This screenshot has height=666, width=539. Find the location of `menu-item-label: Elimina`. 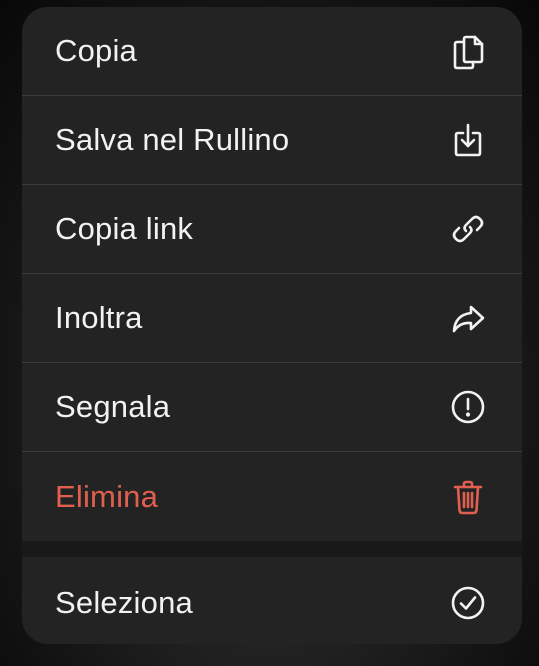

menu-item-label: Elimina is located at coordinates (107, 496).